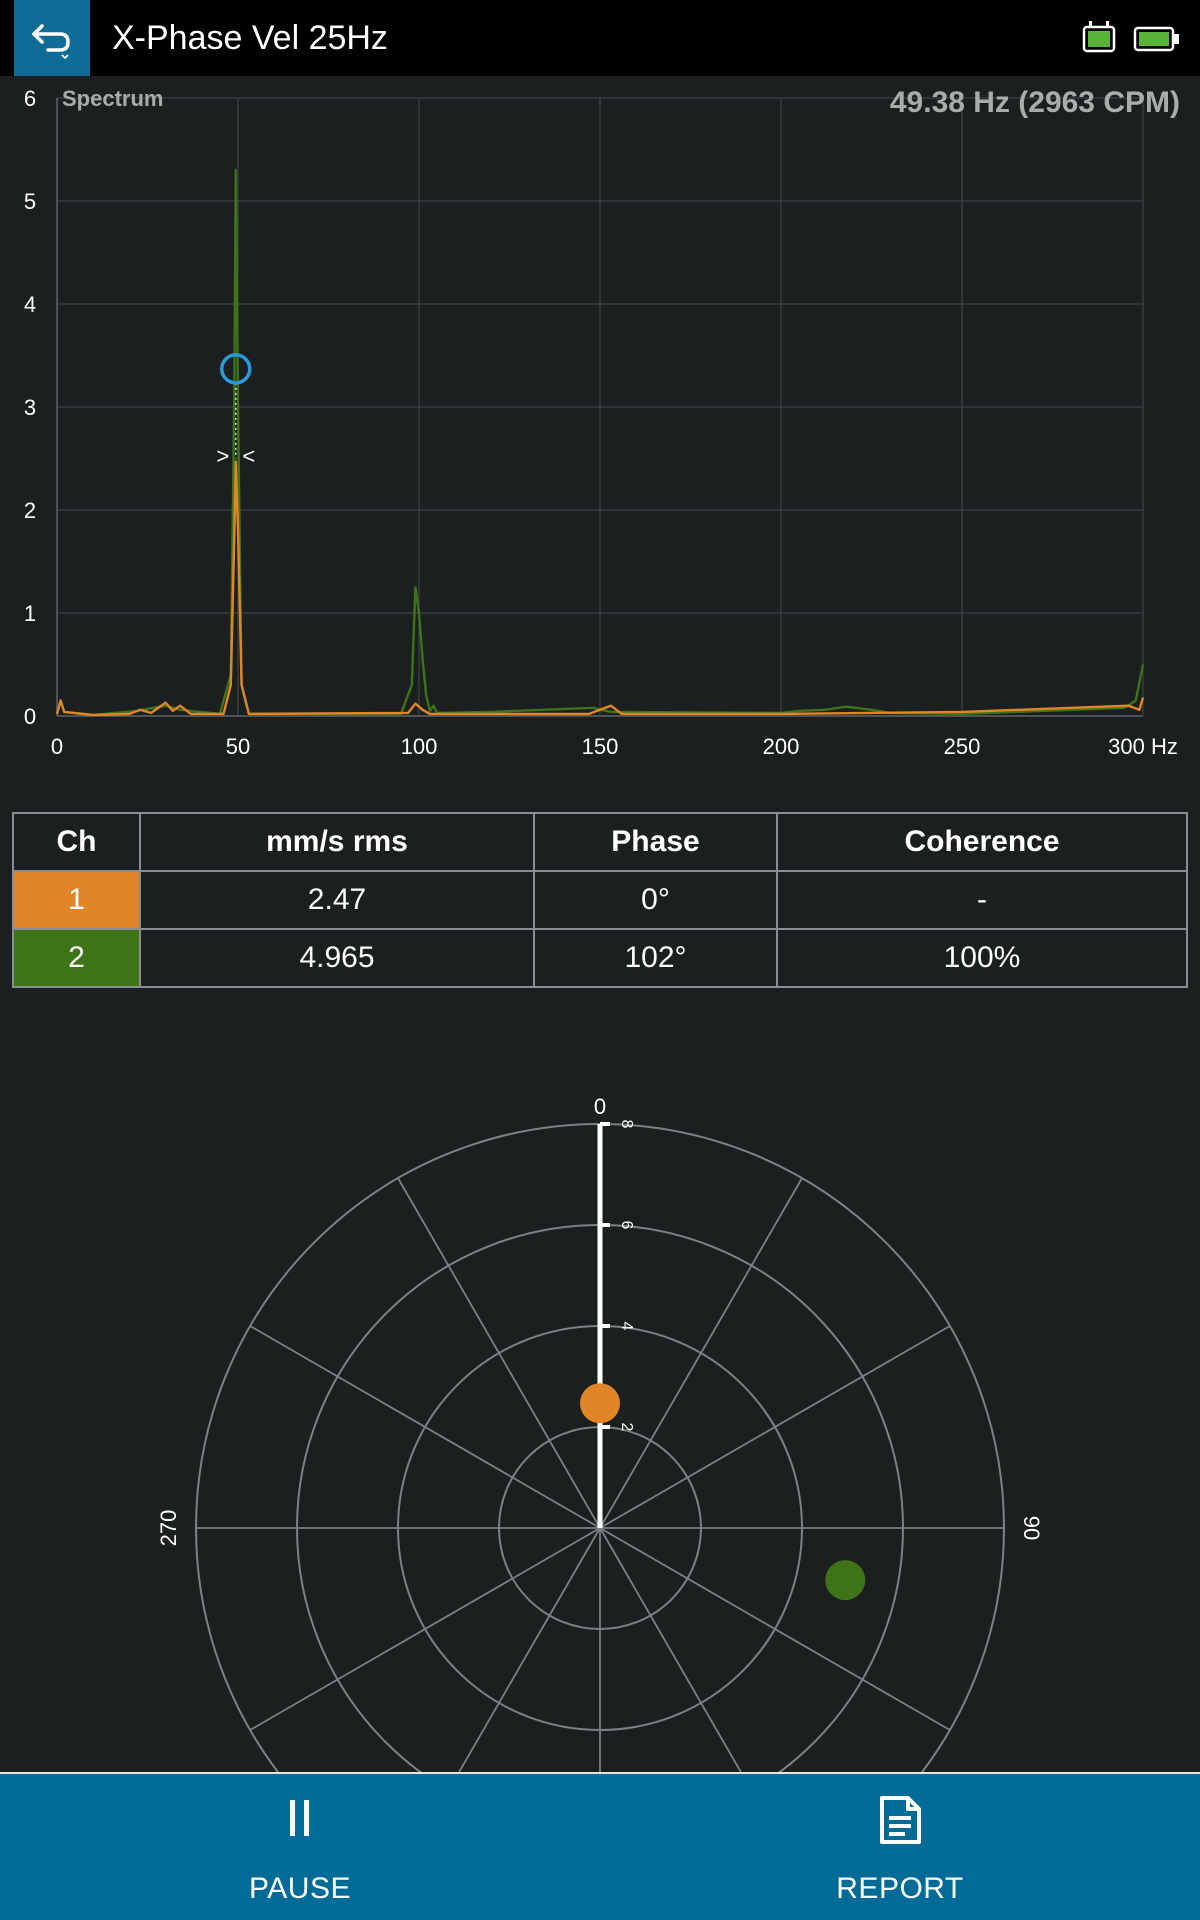 This screenshot has height=1920, width=1200. Describe the element at coordinates (419, 746) in the screenshot. I see `x-tick-label: 100` at that location.